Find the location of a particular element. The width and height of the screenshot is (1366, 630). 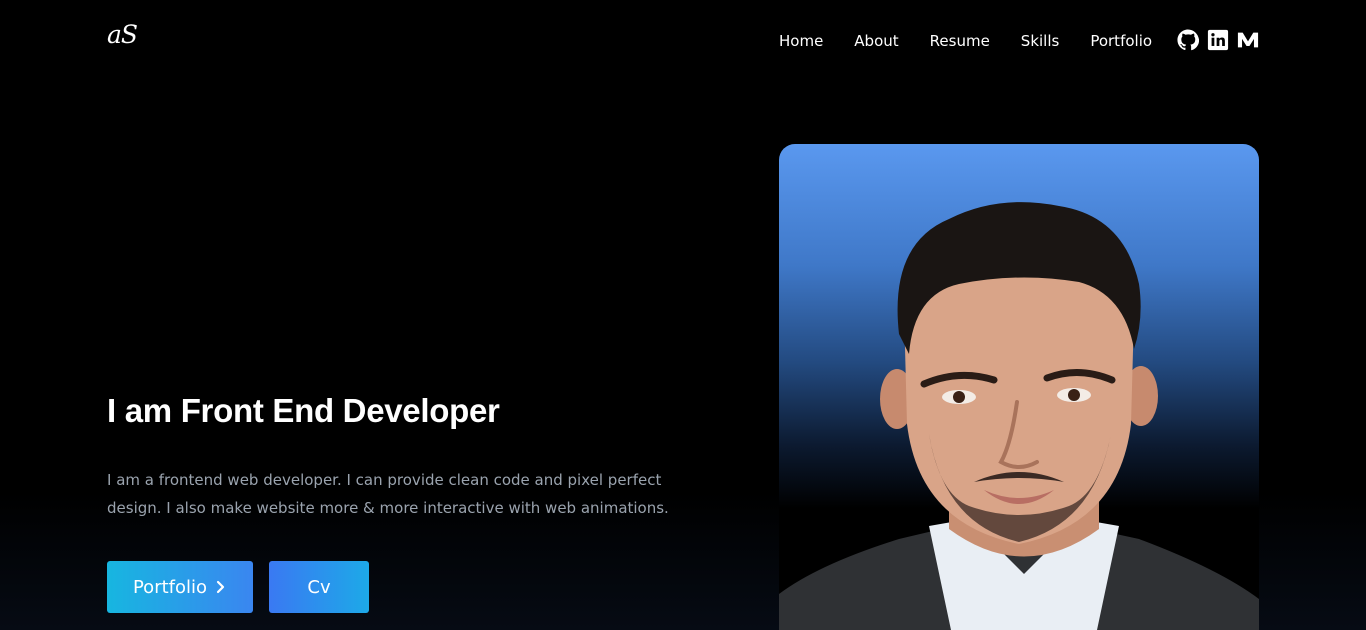

nav-link-about: About is located at coordinates (876, 41).